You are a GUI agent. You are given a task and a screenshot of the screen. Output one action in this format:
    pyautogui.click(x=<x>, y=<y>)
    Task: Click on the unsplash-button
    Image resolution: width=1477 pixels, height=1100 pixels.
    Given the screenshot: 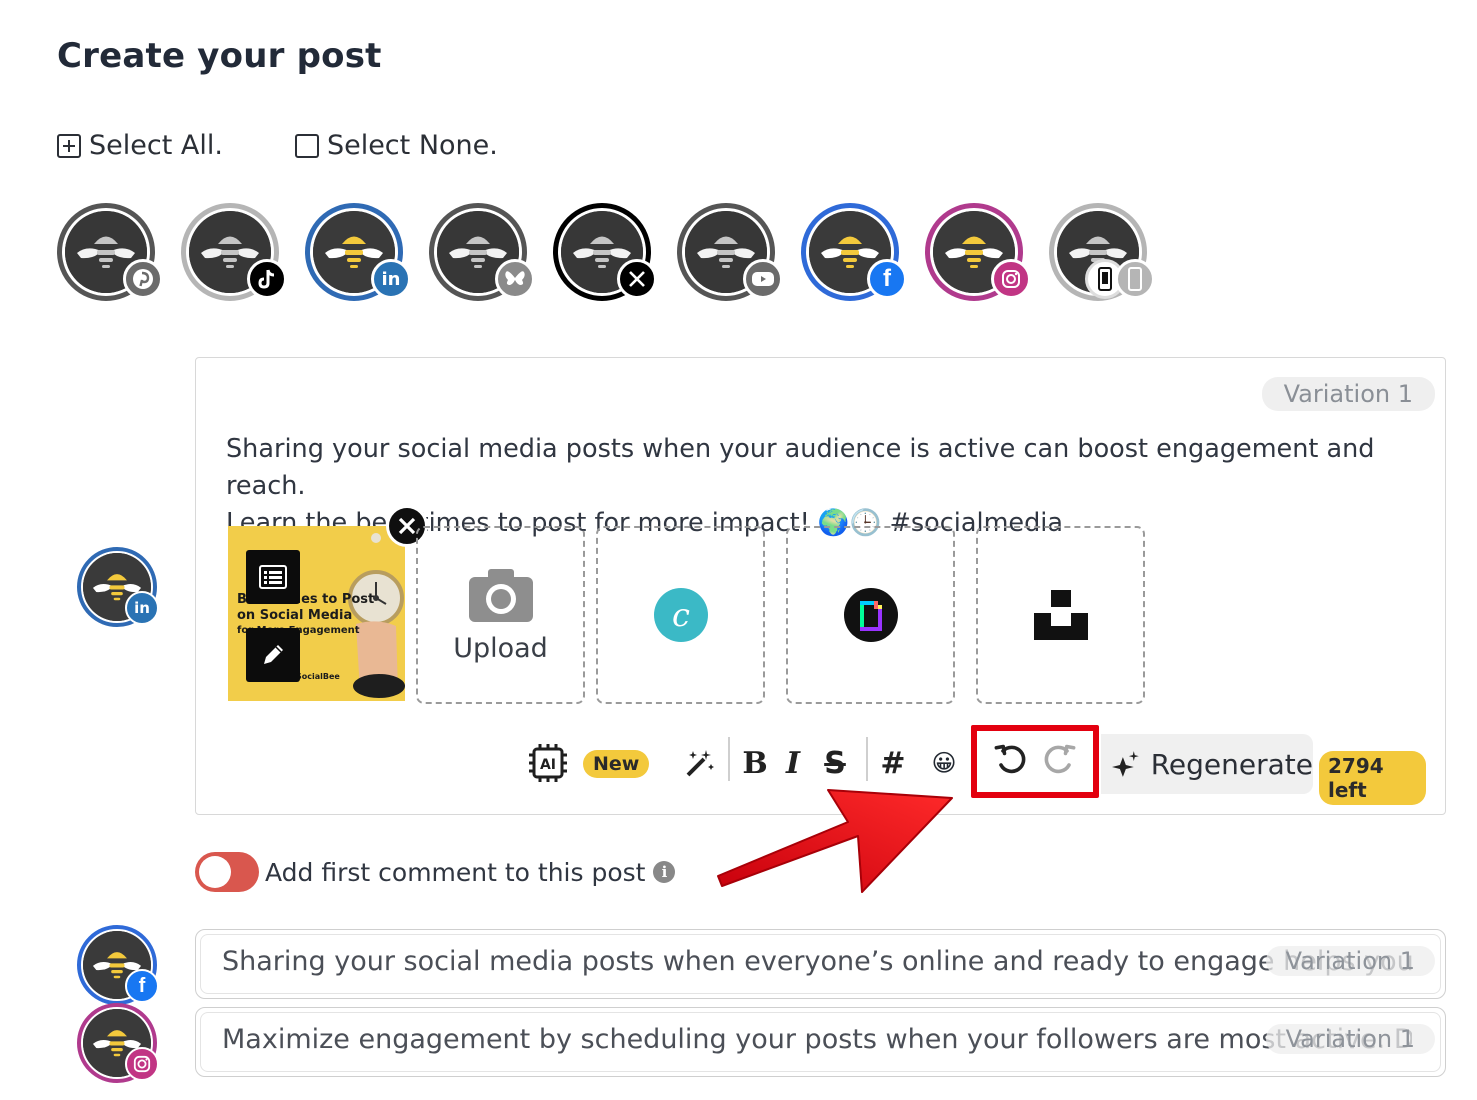 What is the action you would take?
    pyautogui.click(x=1060, y=615)
    